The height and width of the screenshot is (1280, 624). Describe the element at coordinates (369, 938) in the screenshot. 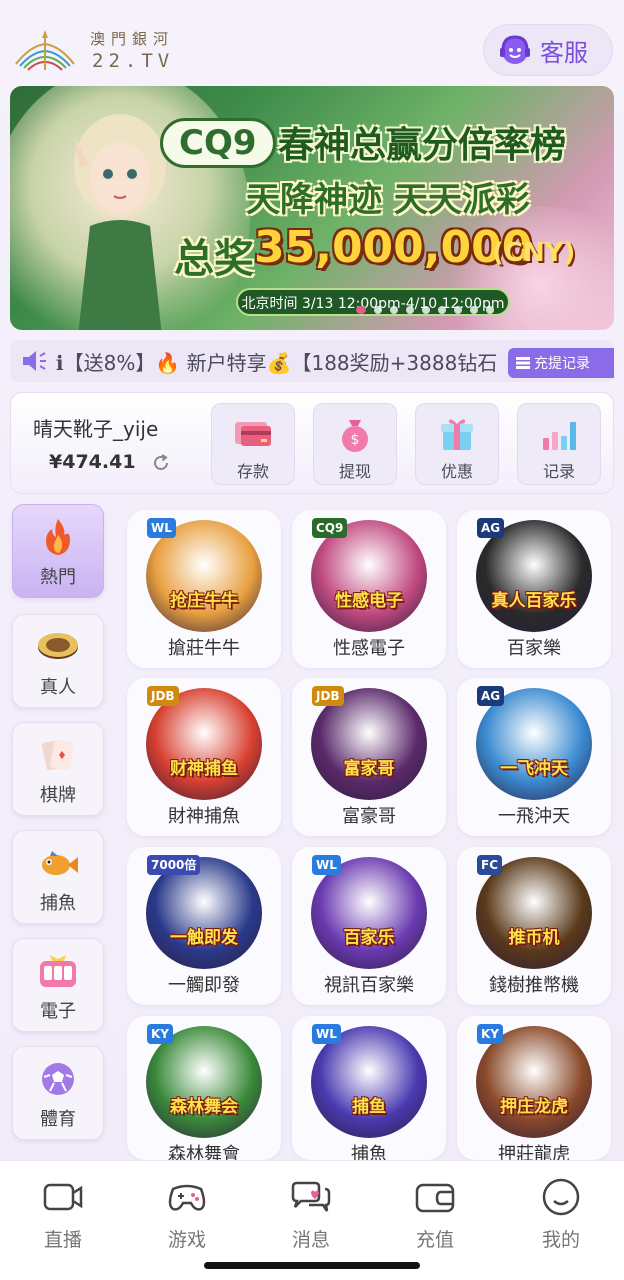

I see `game-thumbnail-title: 百家乐` at that location.